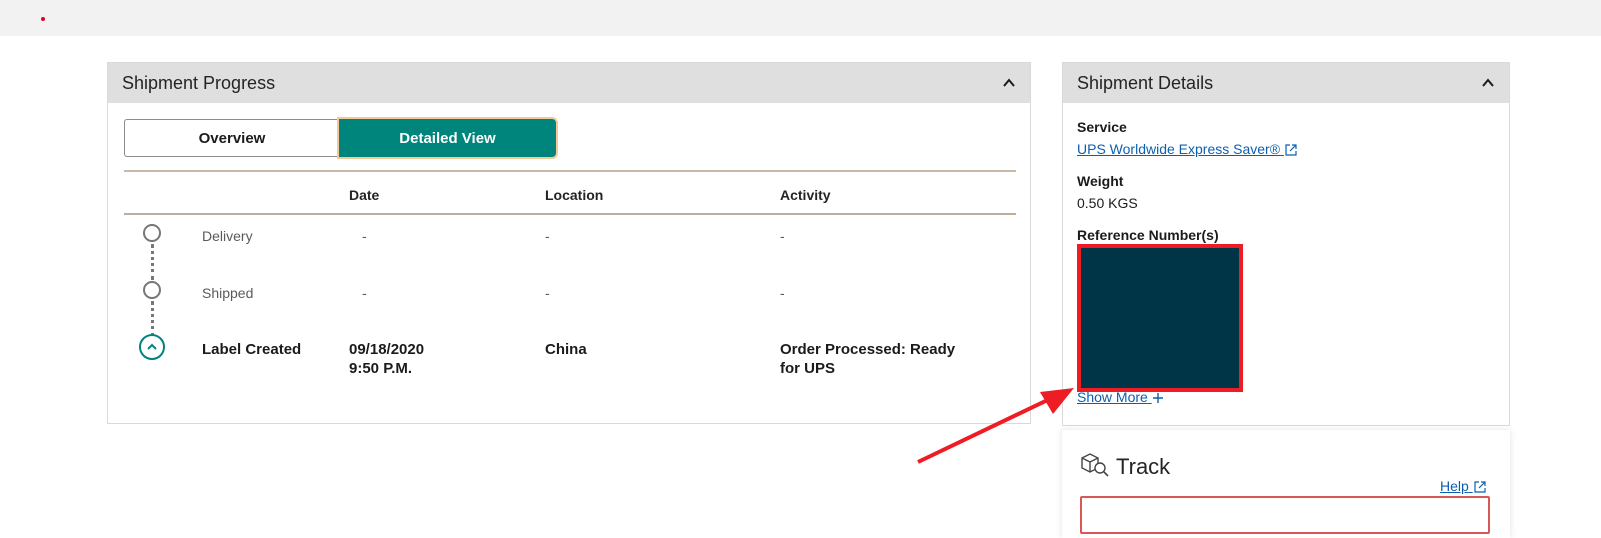 The height and width of the screenshot is (538, 1601). Describe the element at coordinates (1143, 466) in the screenshot. I see `track-title: Track` at that location.